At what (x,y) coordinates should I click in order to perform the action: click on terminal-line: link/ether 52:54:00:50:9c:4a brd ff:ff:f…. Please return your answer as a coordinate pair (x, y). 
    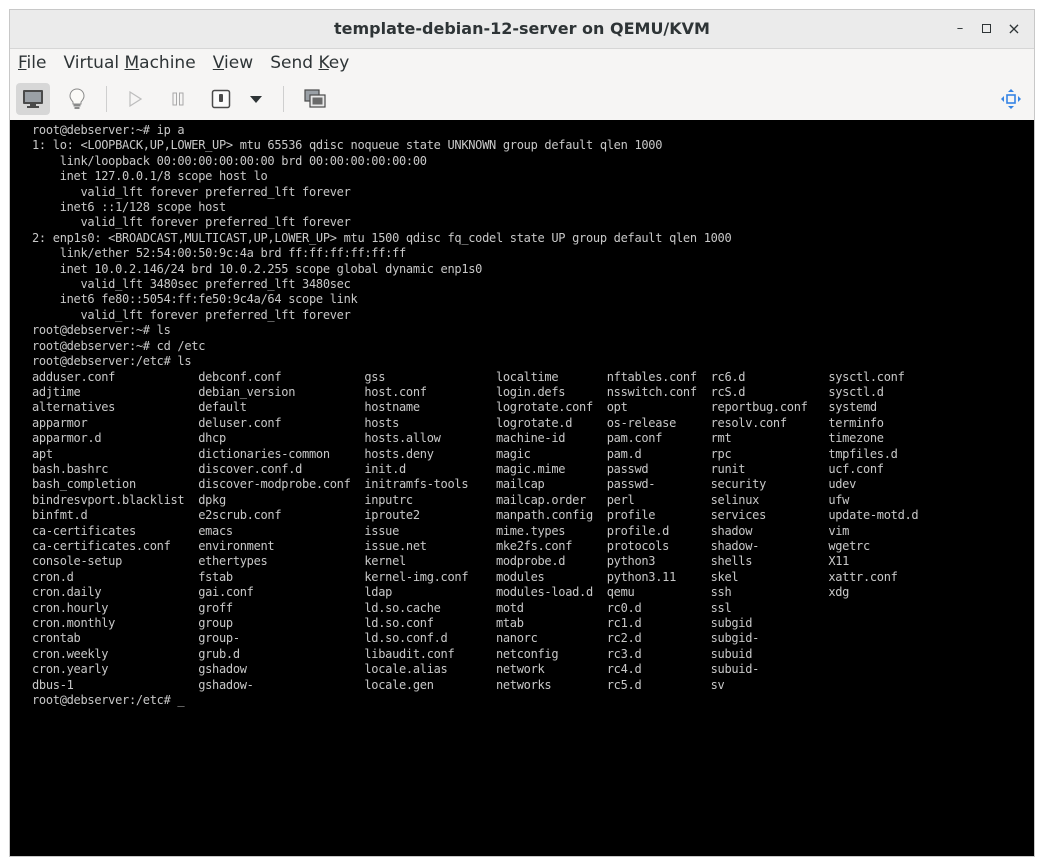
    Looking at the image, I should click on (219, 253).